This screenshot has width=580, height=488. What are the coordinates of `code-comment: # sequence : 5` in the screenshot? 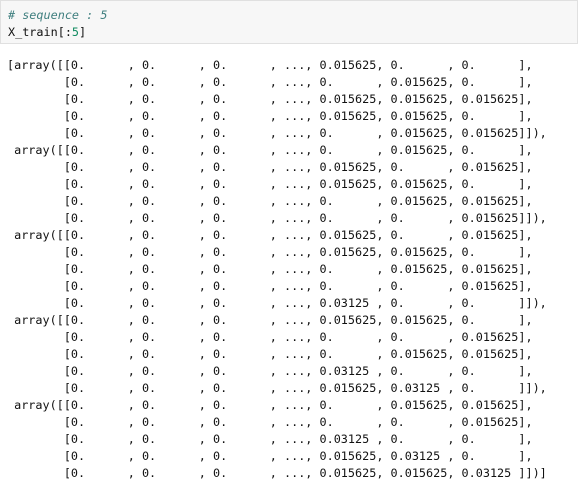 It's located at (58, 15).